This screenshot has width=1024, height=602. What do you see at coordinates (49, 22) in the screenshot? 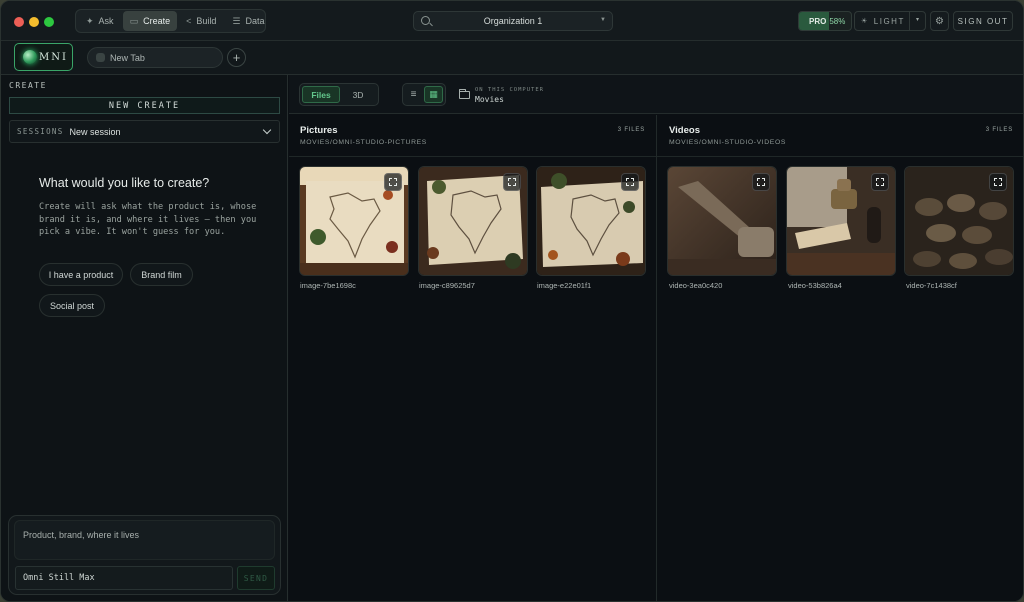
I see `zoom-window-button` at bounding box center [49, 22].